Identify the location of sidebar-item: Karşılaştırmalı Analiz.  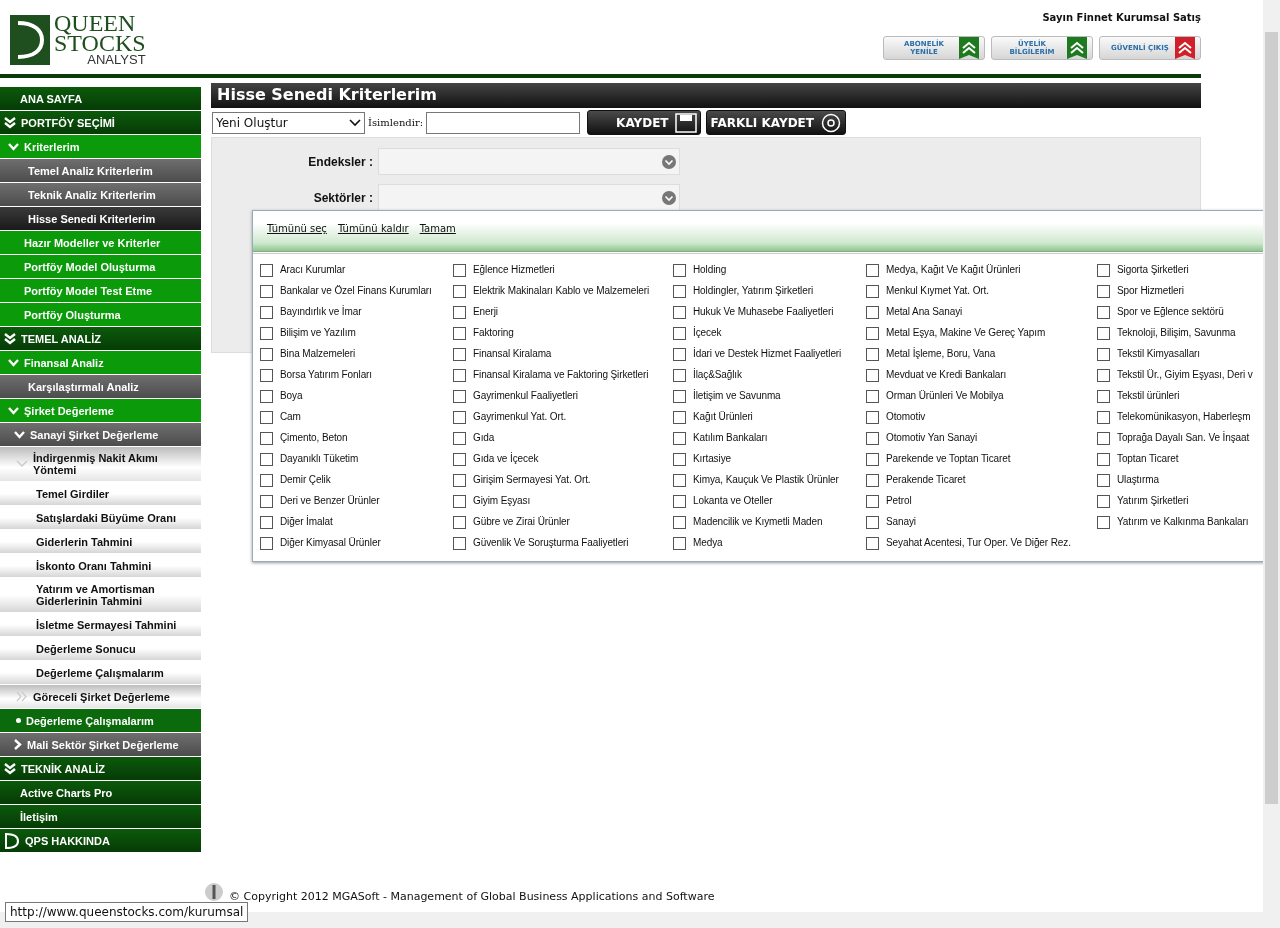
(100, 386).